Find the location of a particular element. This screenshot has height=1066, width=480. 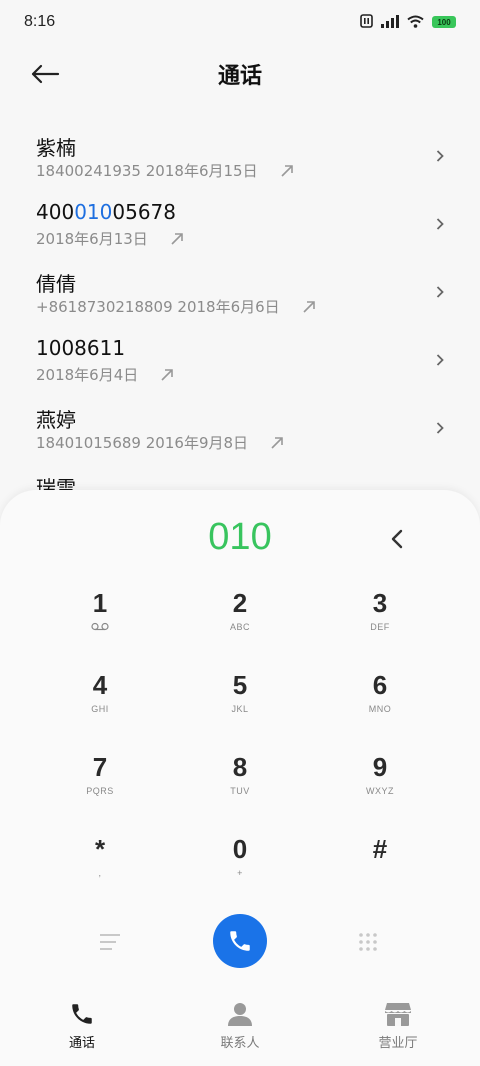

key-4: 4 GHI is located at coordinates (100, 705).